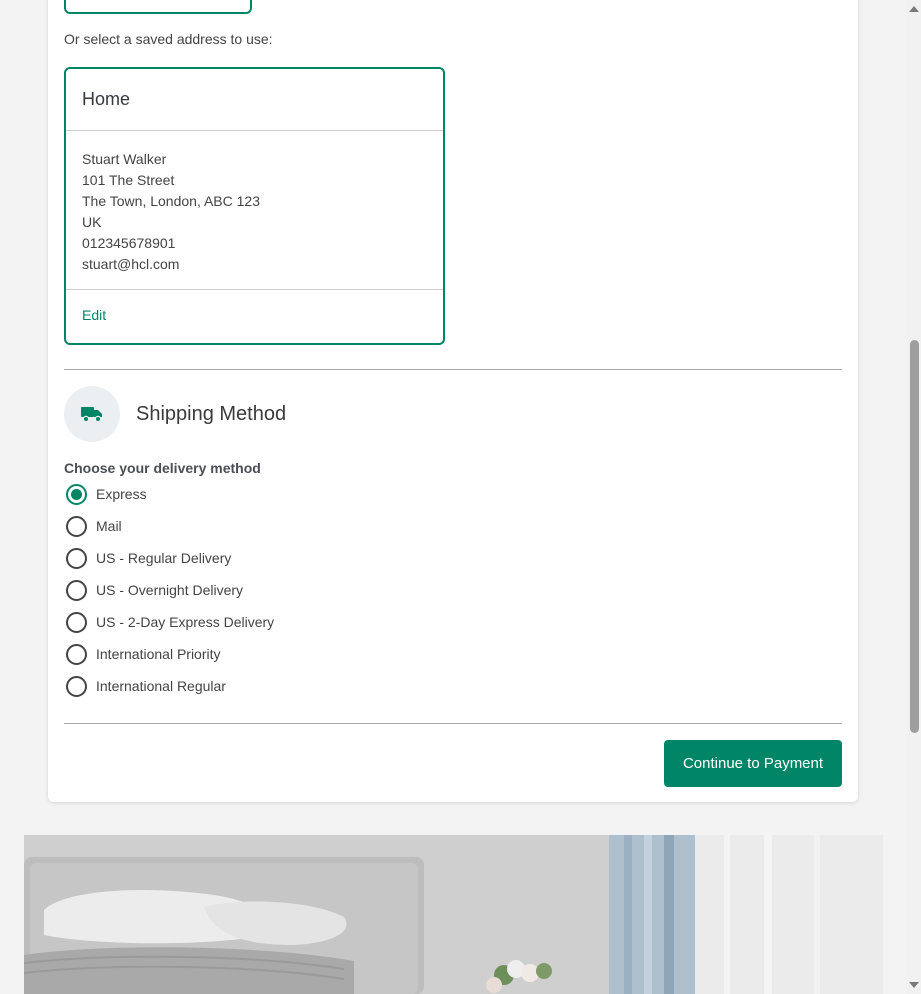  I want to click on delivery-option-mail: Mail, so click(93, 526).